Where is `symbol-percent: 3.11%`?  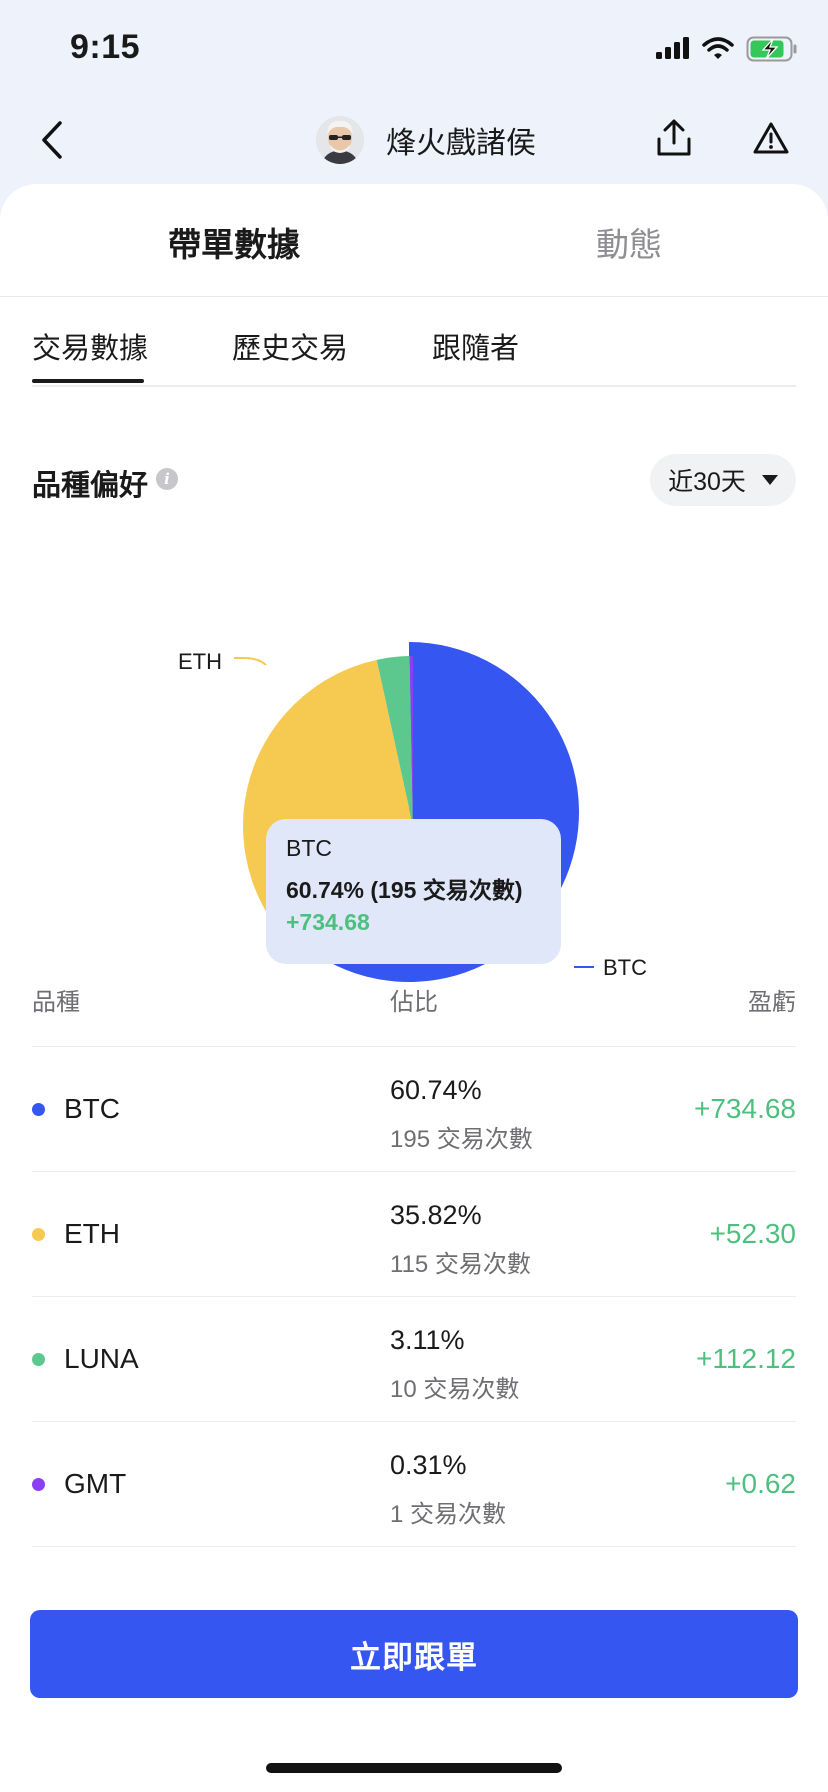
symbol-percent: 3.11% is located at coordinates (427, 1340).